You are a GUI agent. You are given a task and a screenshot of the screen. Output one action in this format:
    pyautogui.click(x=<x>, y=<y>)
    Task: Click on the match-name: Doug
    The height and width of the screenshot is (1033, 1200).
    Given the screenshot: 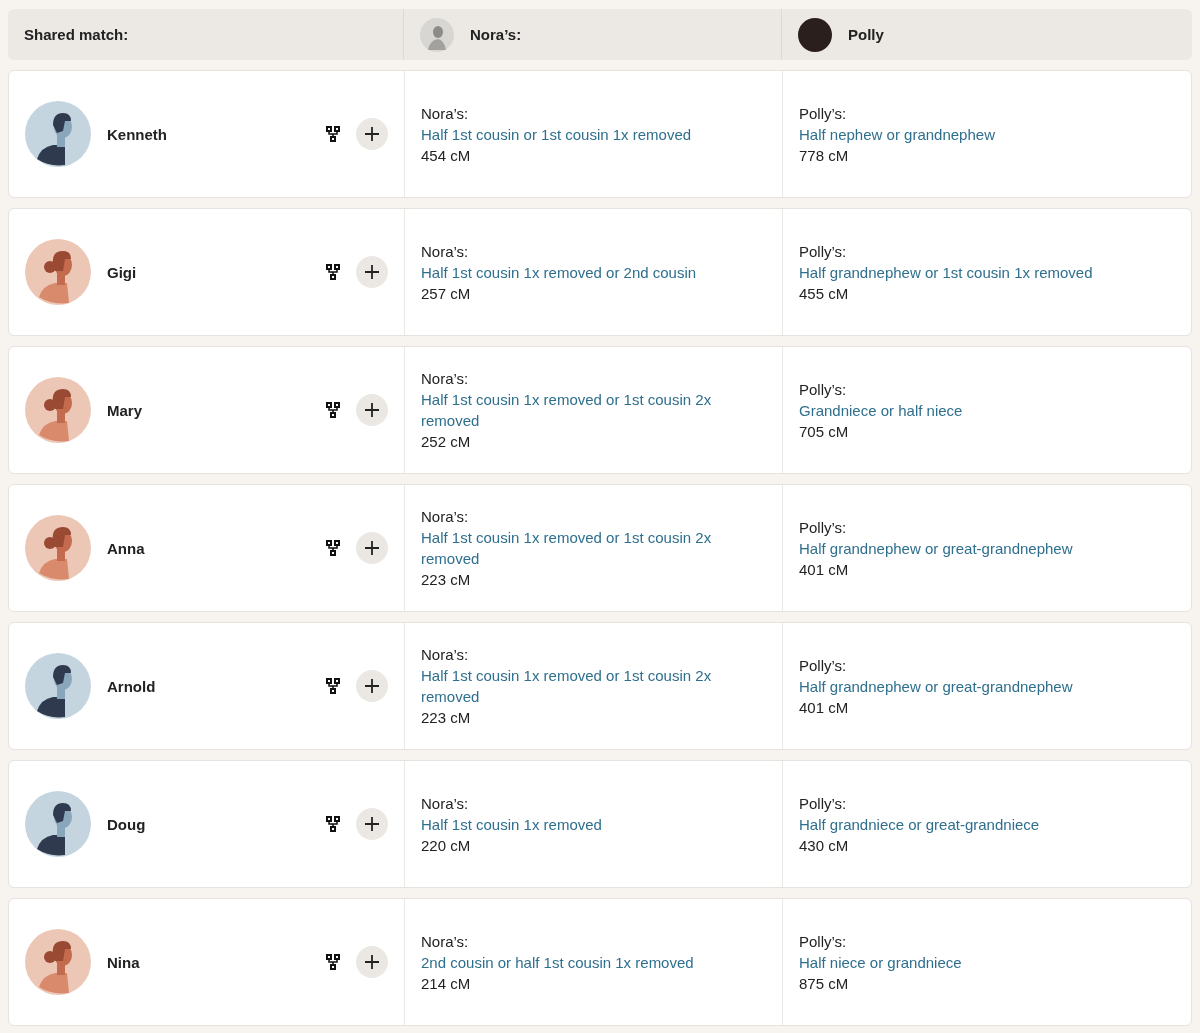 What is the action you would take?
    pyautogui.click(x=127, y=824)
    